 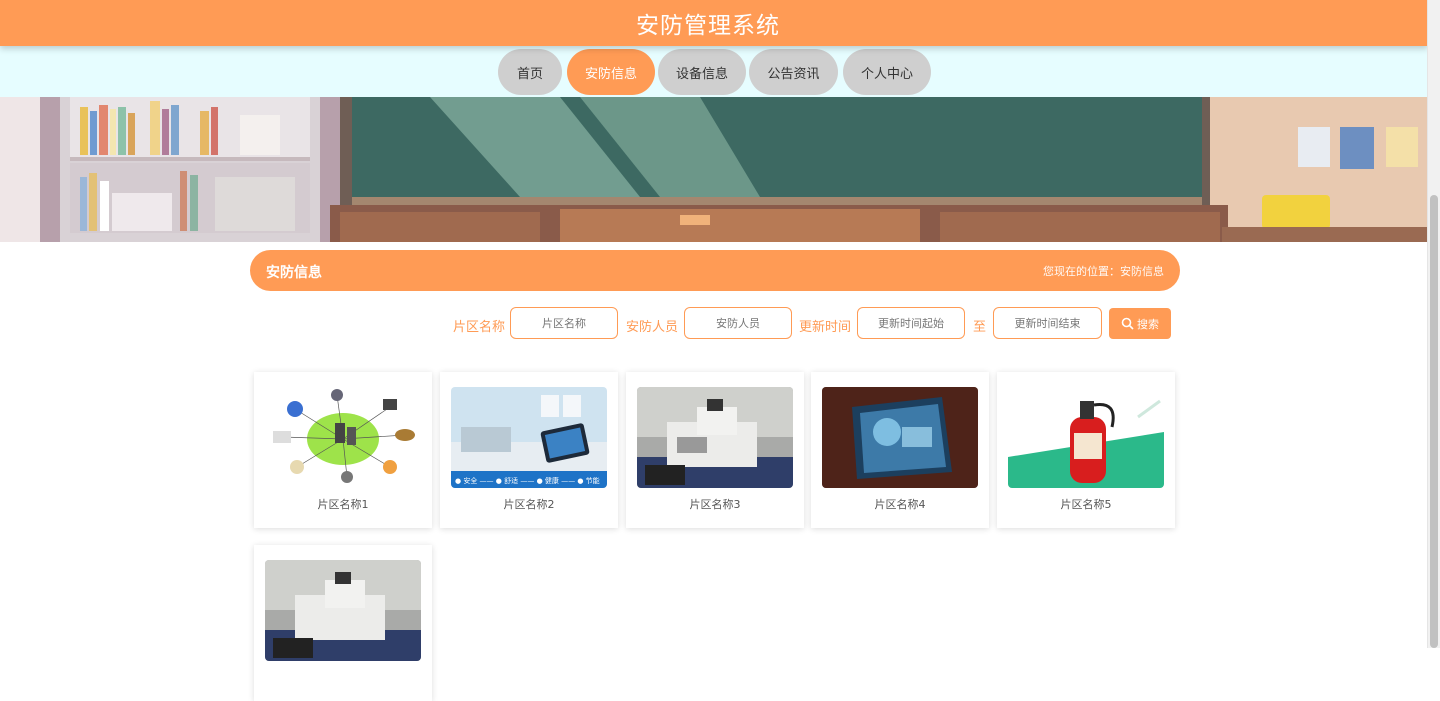 I want to click on staff-input, so click(x=738, y=323).